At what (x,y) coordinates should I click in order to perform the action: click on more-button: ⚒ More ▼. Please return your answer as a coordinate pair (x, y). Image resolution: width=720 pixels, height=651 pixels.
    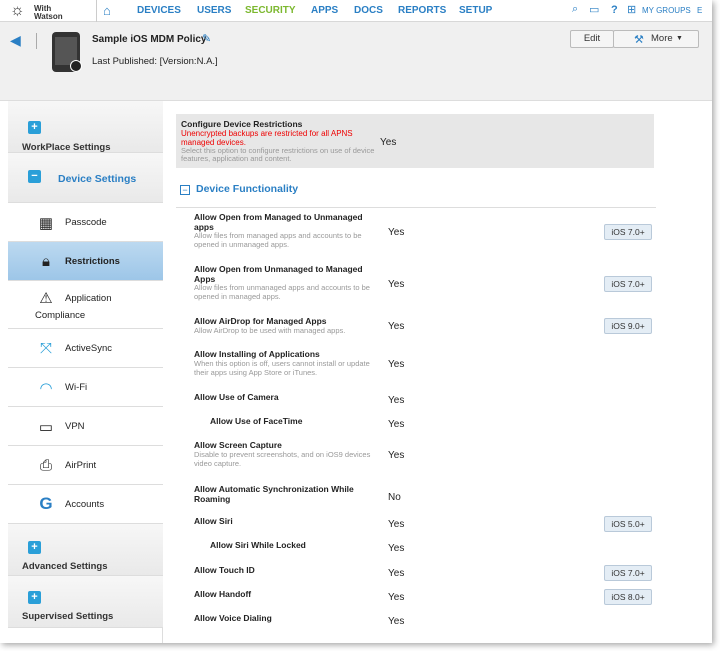
    Looking at the image, I should click on (656, 39).